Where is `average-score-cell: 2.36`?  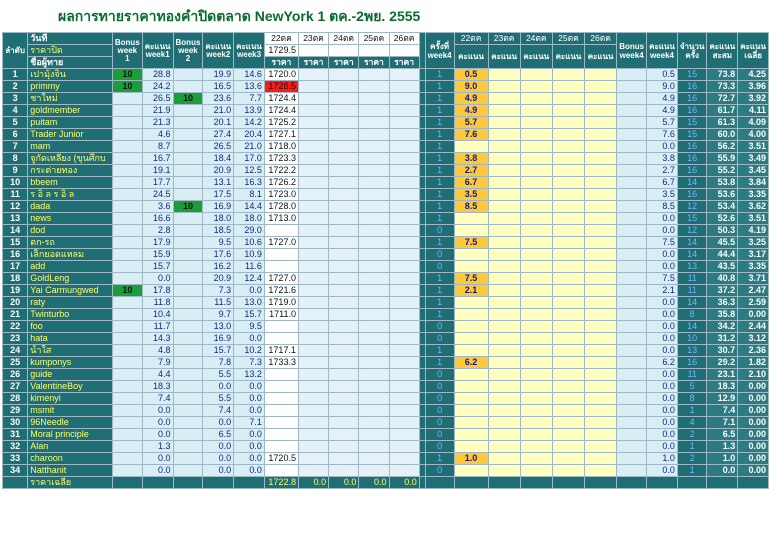 average-score-cell: 2.36 is located at coordinates (753, 350).